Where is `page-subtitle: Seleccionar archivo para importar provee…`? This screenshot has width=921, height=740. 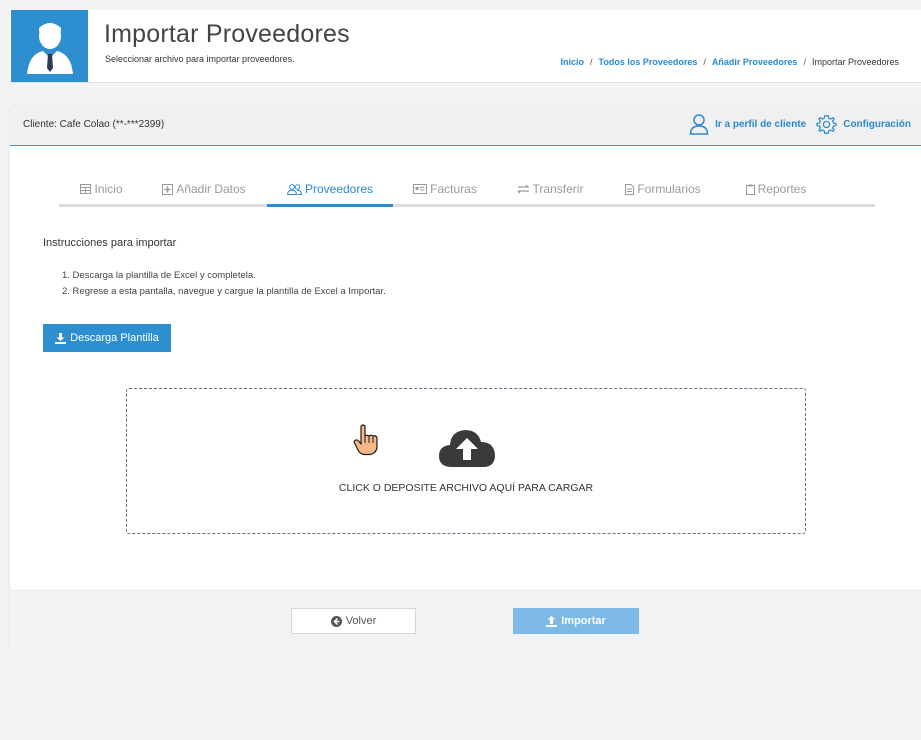
page-subtitle: Seleccionar archivo para importar provee… is located at coordinates (200, 59).